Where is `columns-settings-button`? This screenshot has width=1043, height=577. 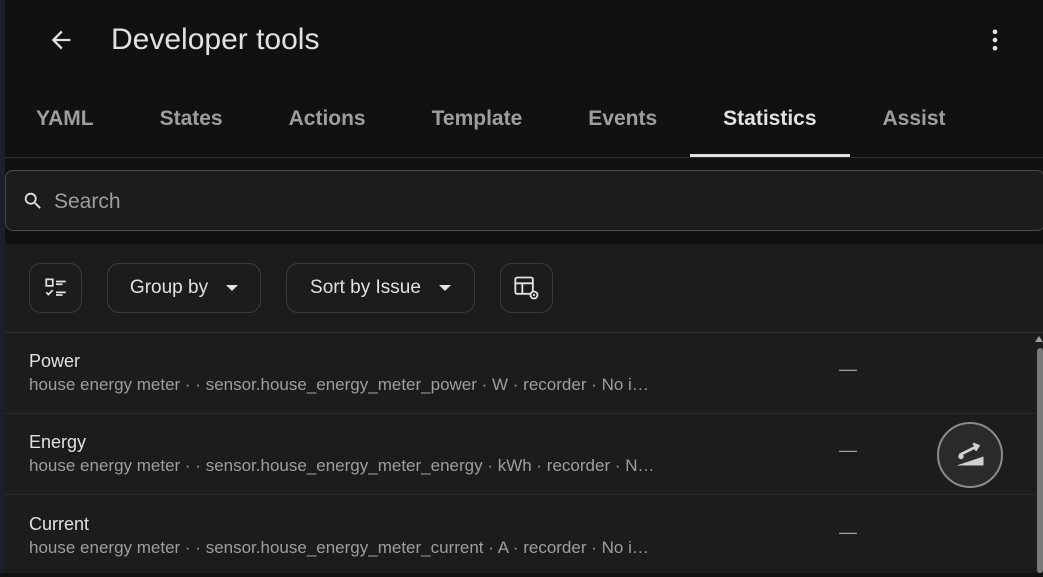
columns-settings-button is located at coordinates (526, 288).